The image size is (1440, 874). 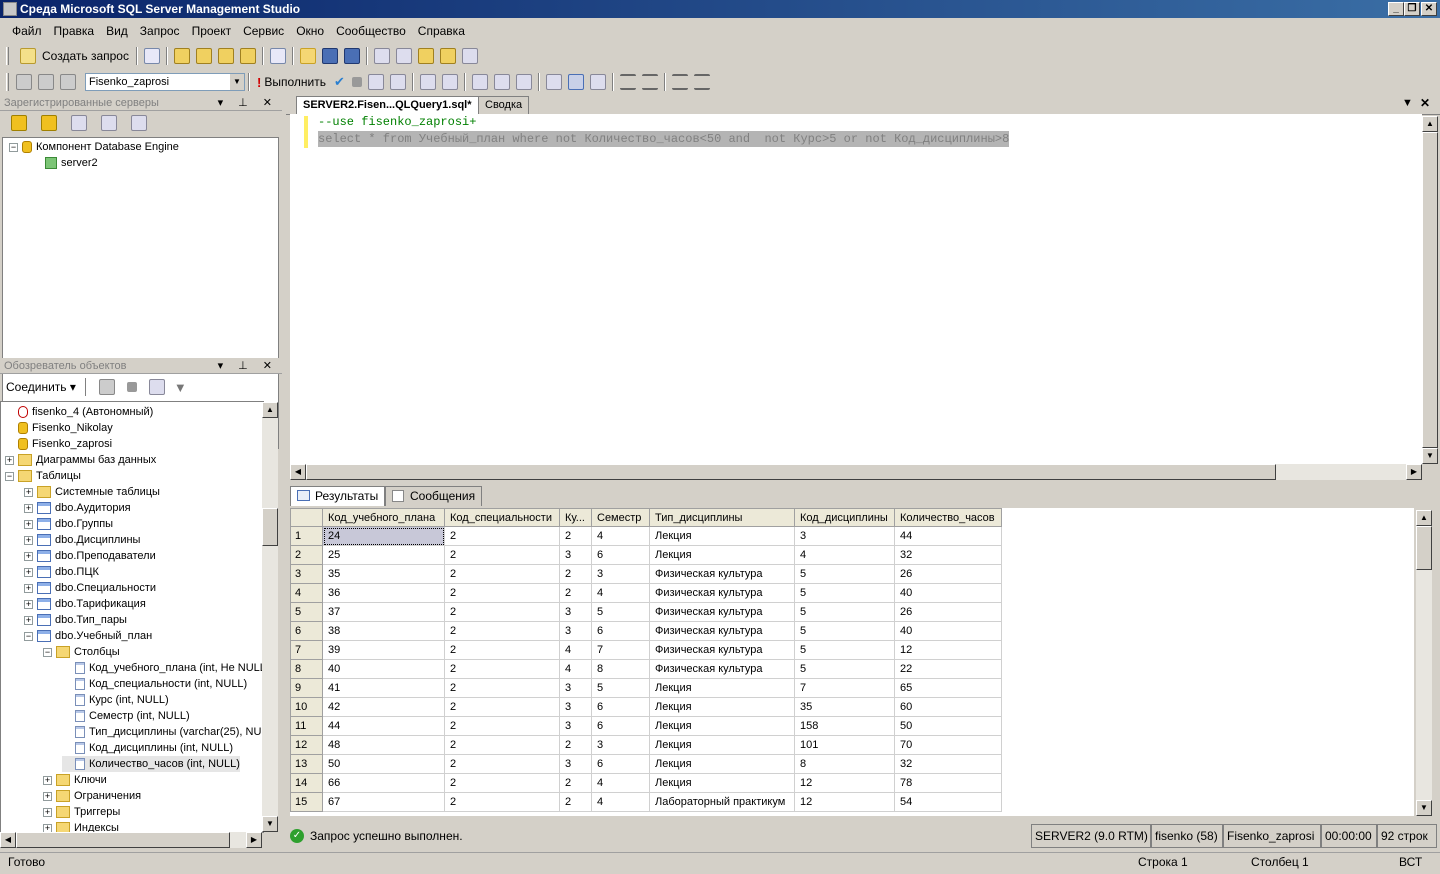 I want to click on tree-item: + Диаграммы баз данных, so click(x=80, y=460).